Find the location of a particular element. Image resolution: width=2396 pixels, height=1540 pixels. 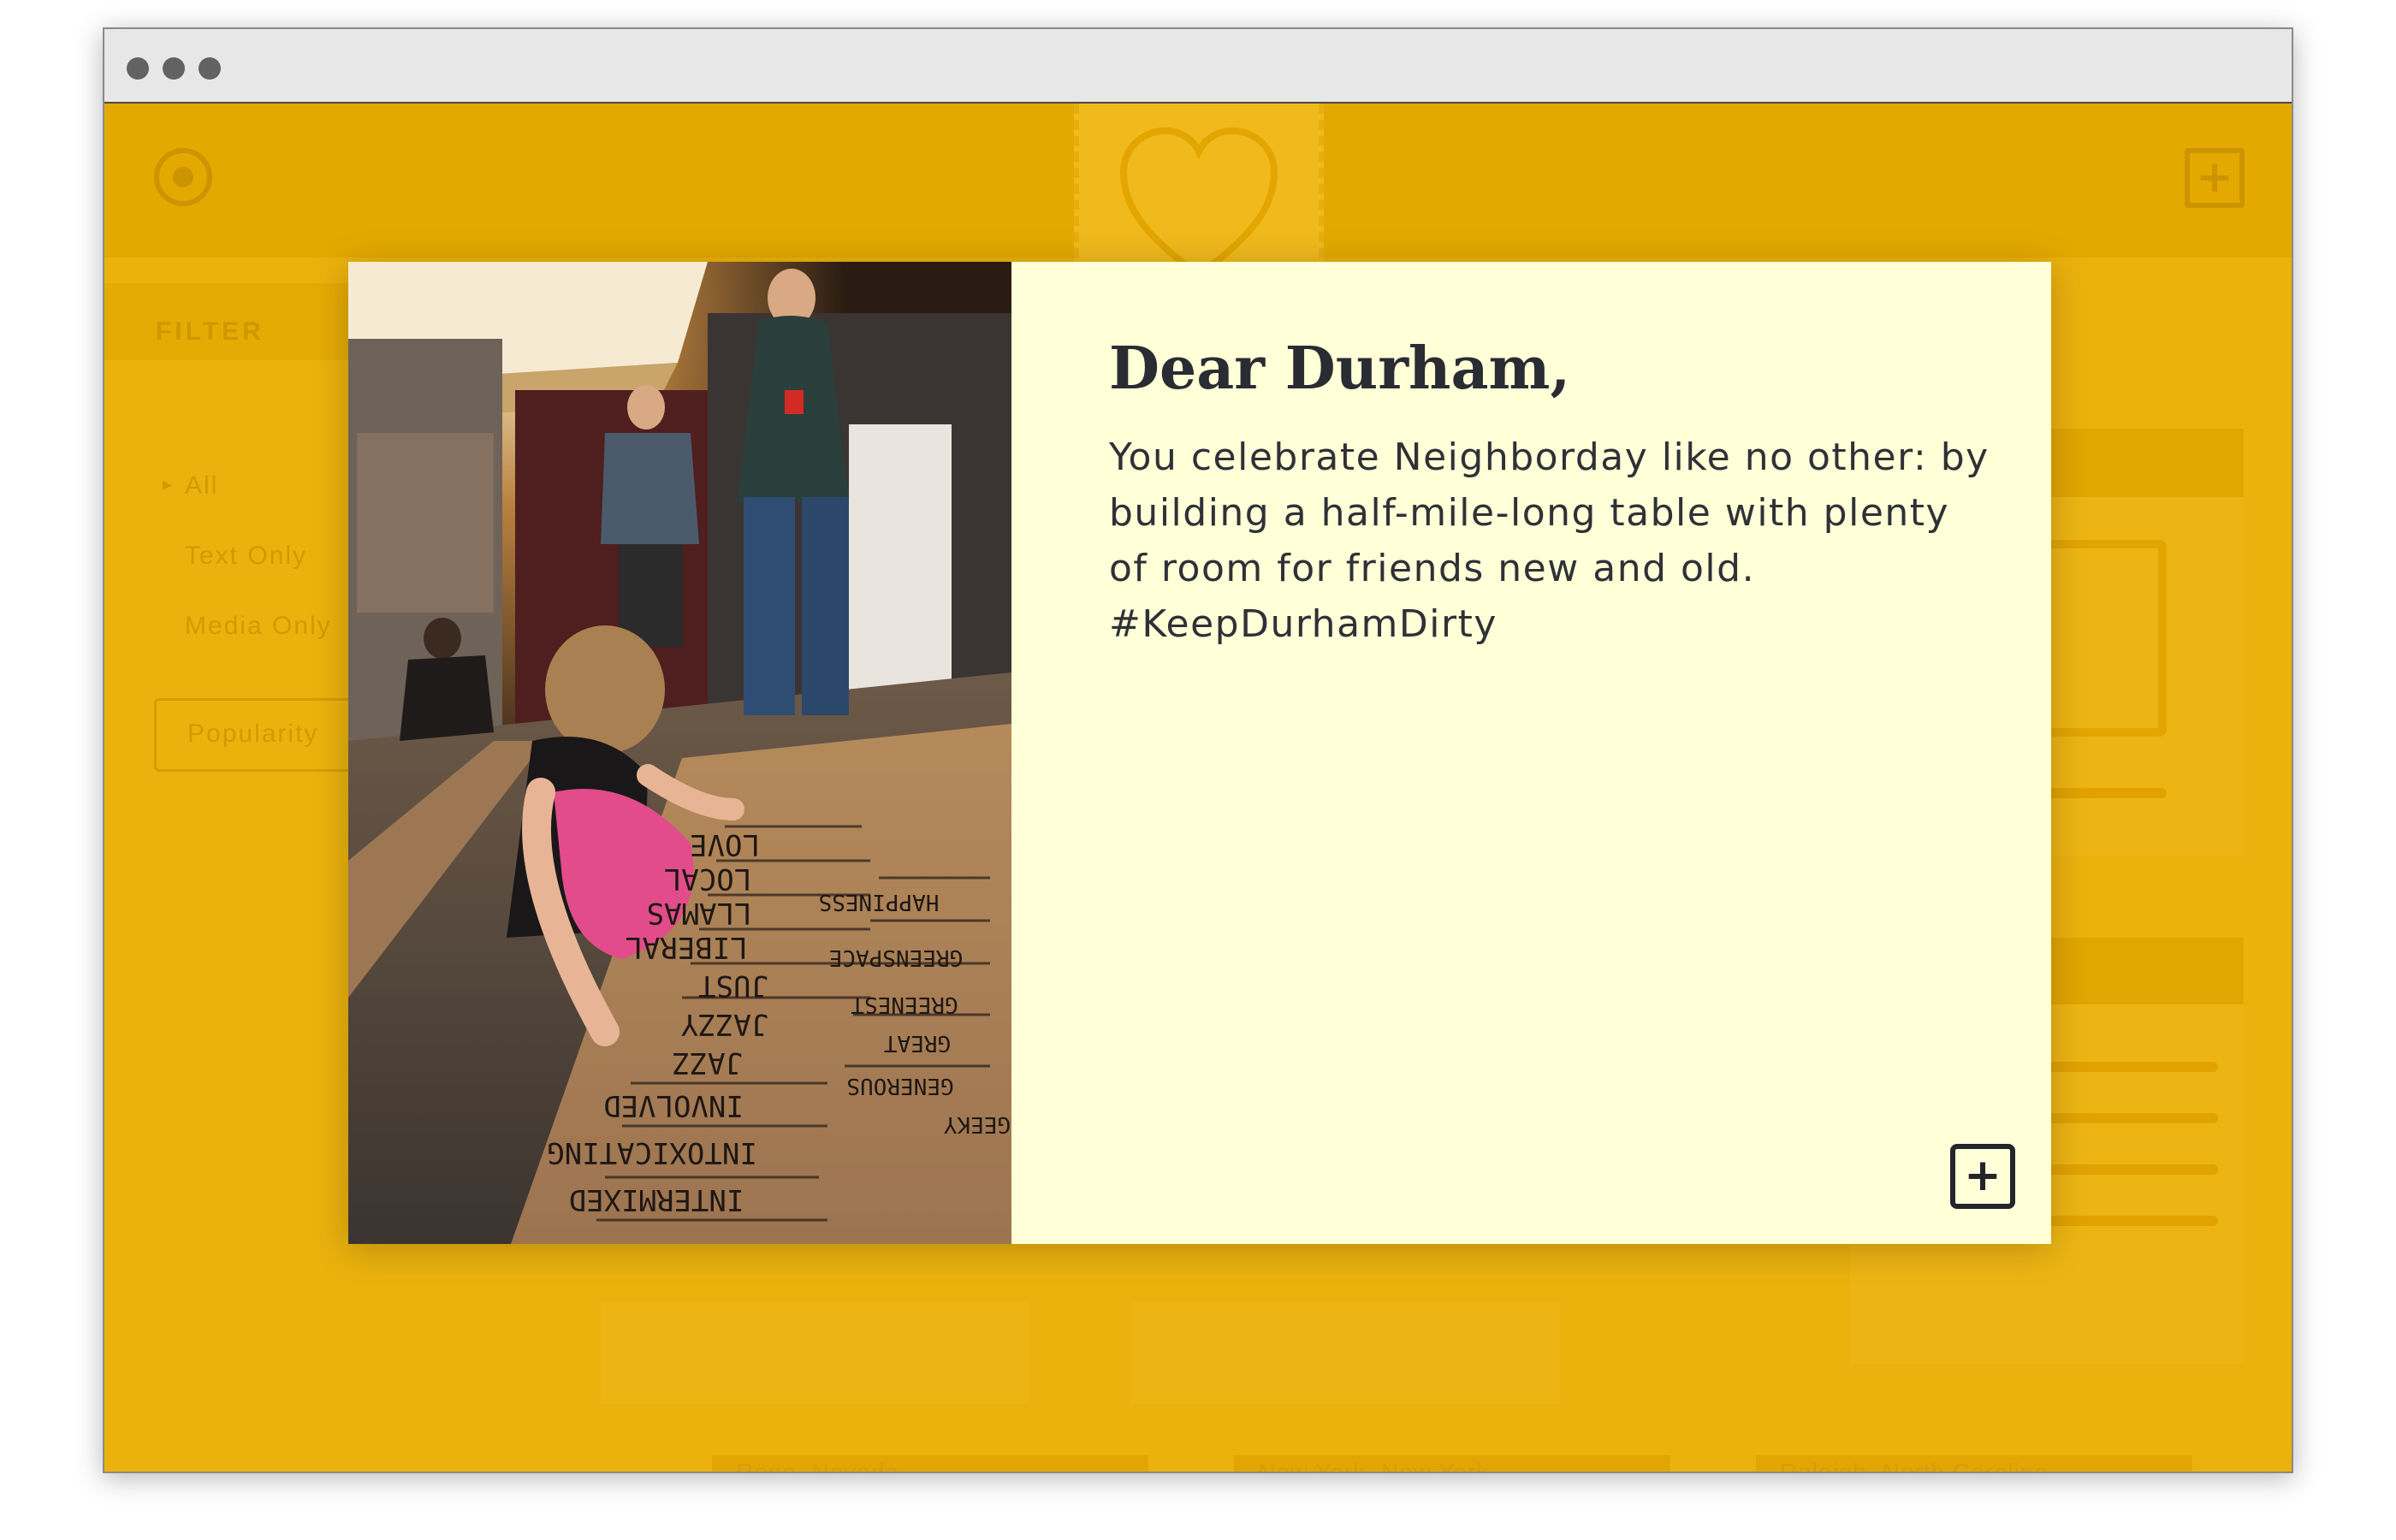

photo-word-text: LOVE is located at coordinates (725, 844).